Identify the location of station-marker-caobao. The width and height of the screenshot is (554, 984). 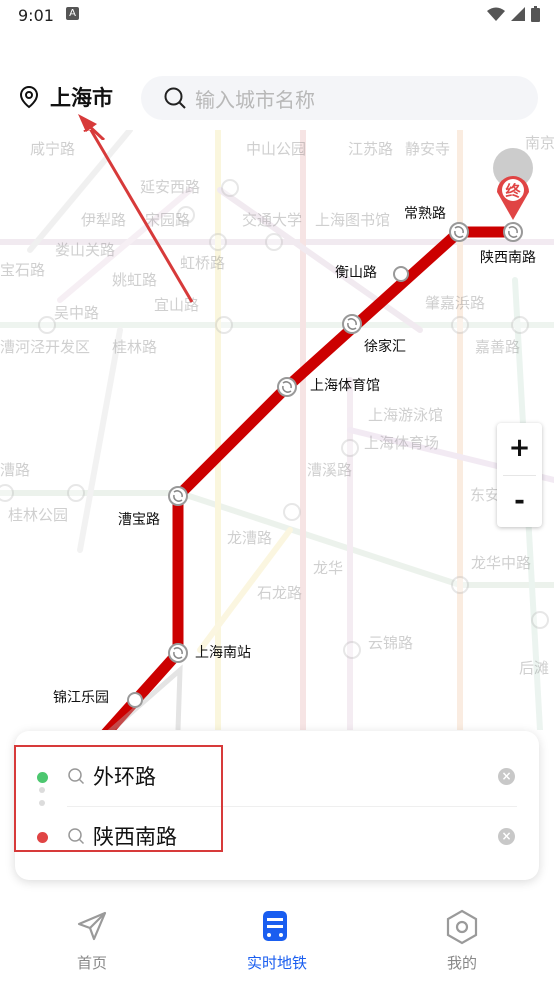
(178, 496).